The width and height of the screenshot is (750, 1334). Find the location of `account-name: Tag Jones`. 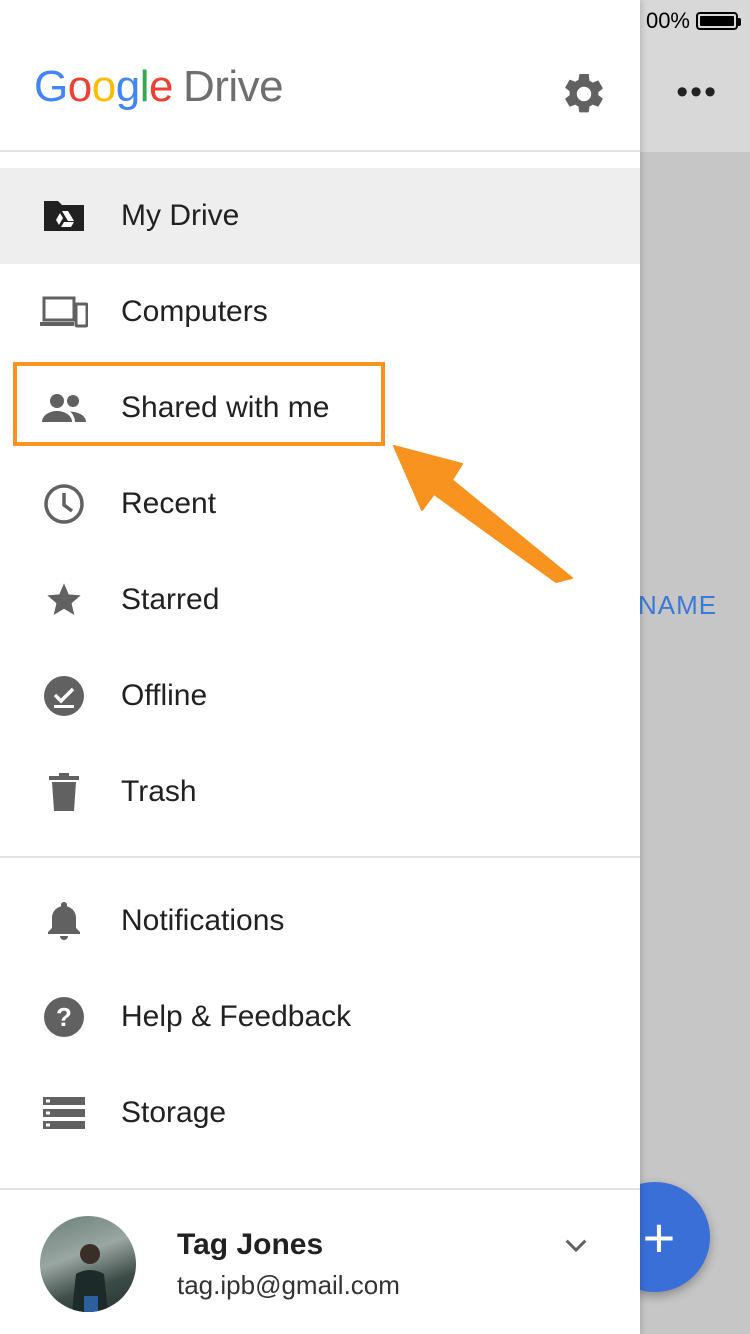

account-name: Tag Jones is located at coordinates (250, 1244).